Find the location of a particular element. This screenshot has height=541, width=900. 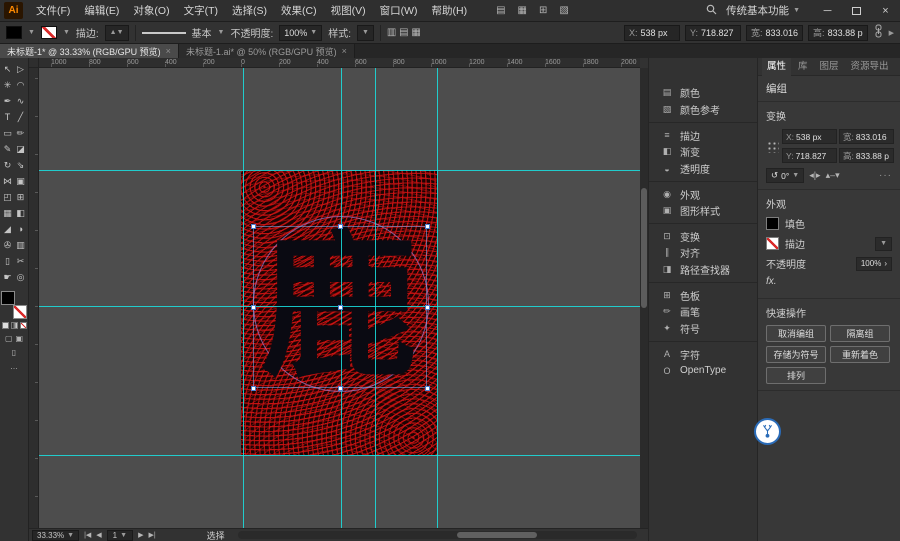

panel-item-appearance: ◉ 外观 is located at coordinates (703, 191).